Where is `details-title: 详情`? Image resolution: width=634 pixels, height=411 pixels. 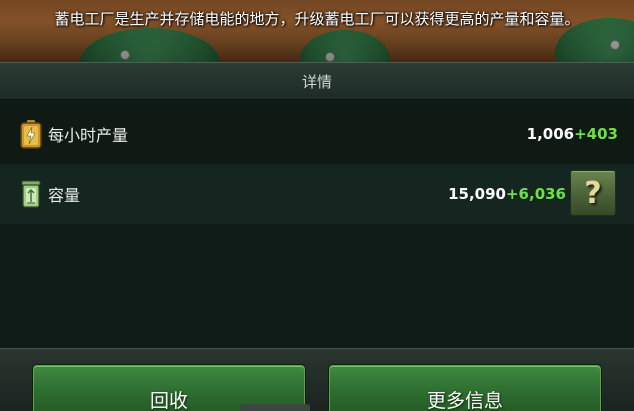
details-title: 详情 is located at coordinates (316, 81).